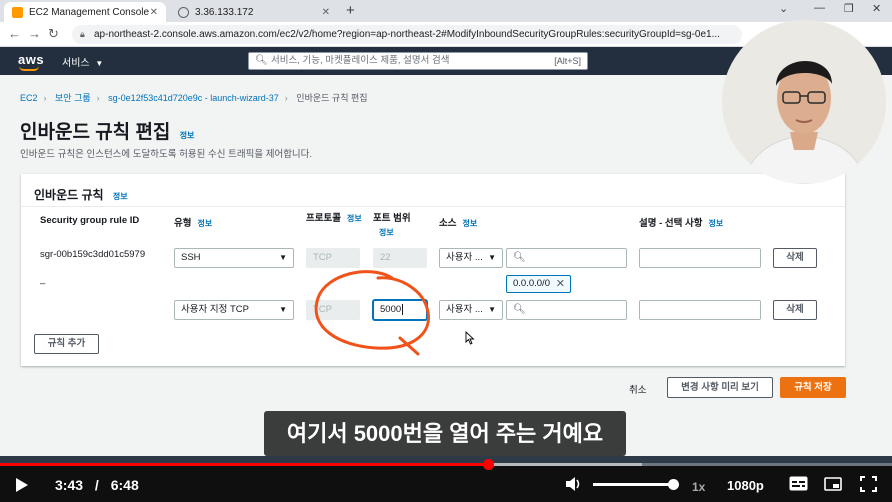 The width and height of the screenshot is (892, 502). Describe the element at coordinates (488, 464) in the screenshot. I see `progress-scrubber` at that location.